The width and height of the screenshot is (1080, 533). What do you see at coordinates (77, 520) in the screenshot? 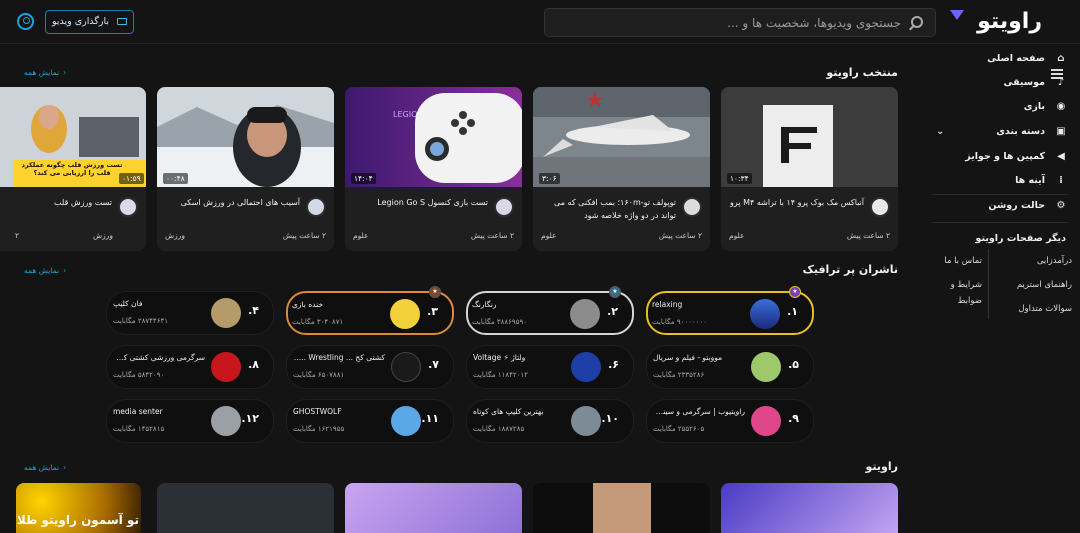
I see `thumbnail-caption: تو آسمون راویتو طلای` at bounding box center [77, 520].